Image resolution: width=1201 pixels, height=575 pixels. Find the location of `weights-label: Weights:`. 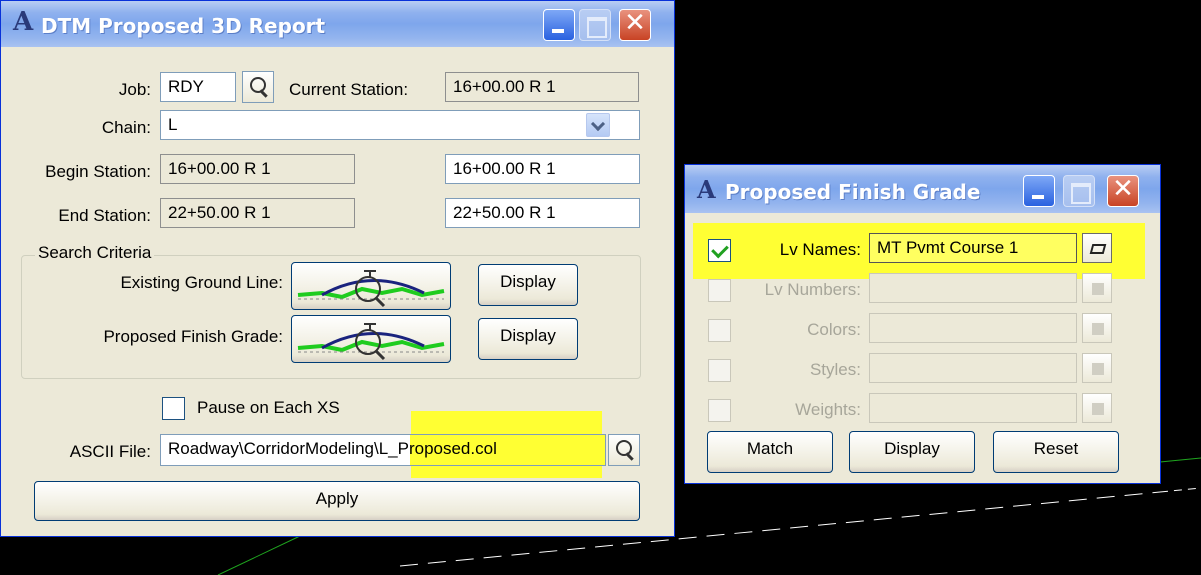

weights-label: Weights: is located at coordinates (828, 409).